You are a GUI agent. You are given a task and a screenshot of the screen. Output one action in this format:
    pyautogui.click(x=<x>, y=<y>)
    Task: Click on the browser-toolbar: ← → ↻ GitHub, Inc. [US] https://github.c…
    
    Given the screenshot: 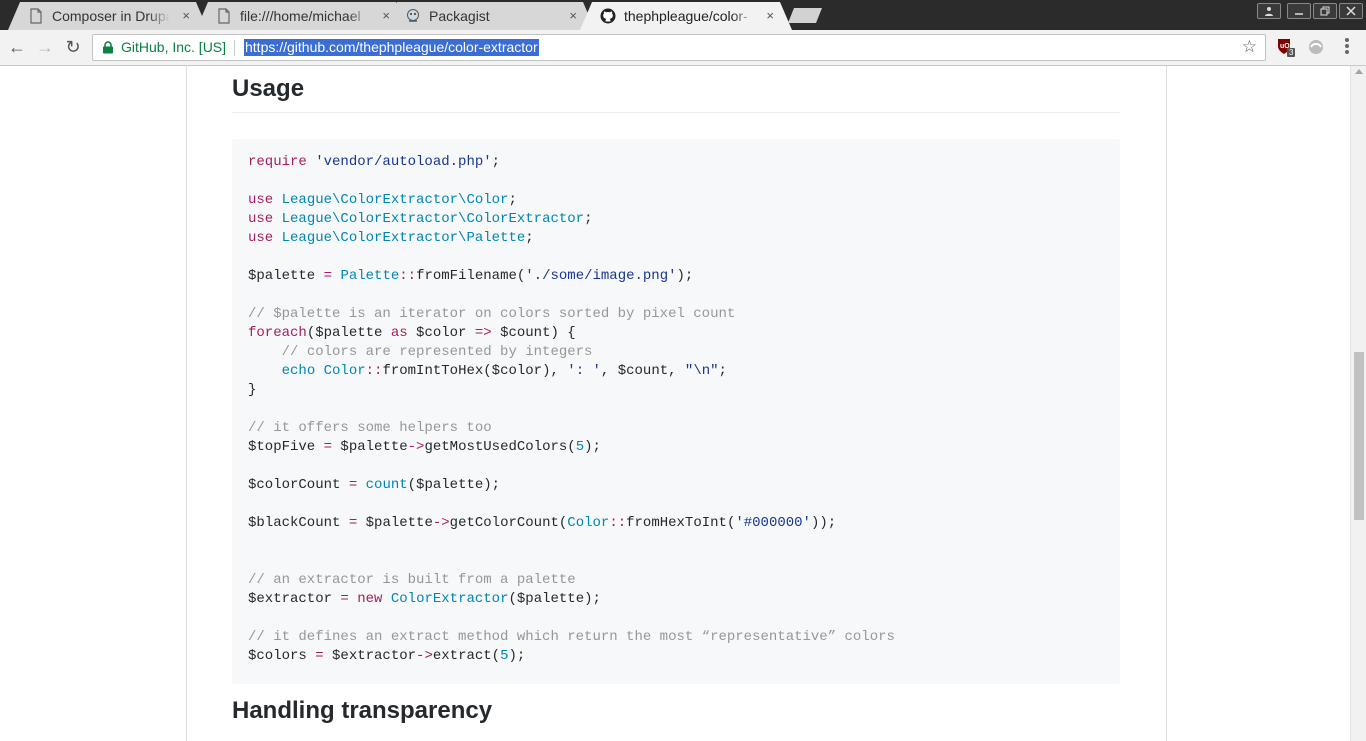 What is the action you would take?
    pyautogui.click(x=683, y=48)
    